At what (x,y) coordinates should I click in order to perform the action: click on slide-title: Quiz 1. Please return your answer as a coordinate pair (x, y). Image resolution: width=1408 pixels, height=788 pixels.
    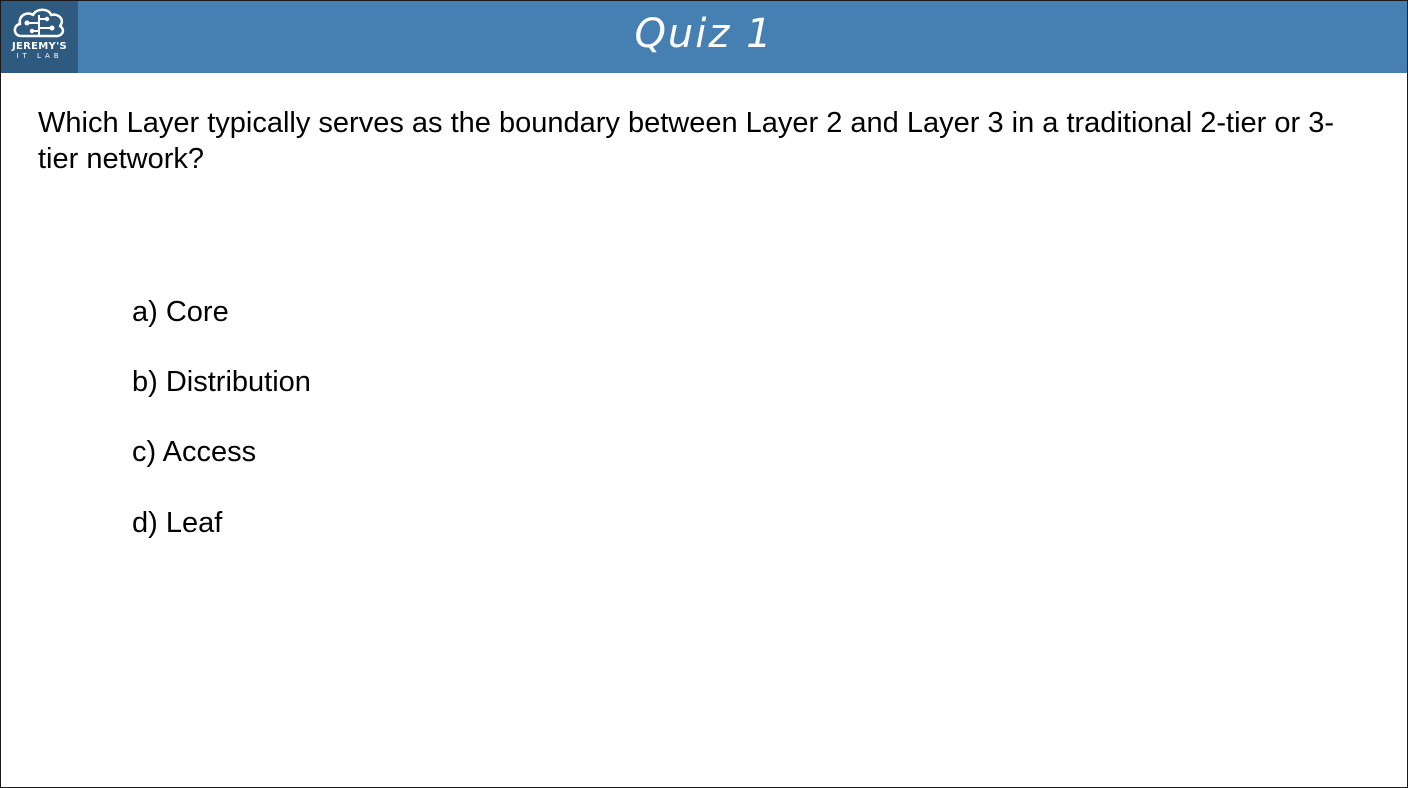
    Looking at the image, I should click on (704, 34).